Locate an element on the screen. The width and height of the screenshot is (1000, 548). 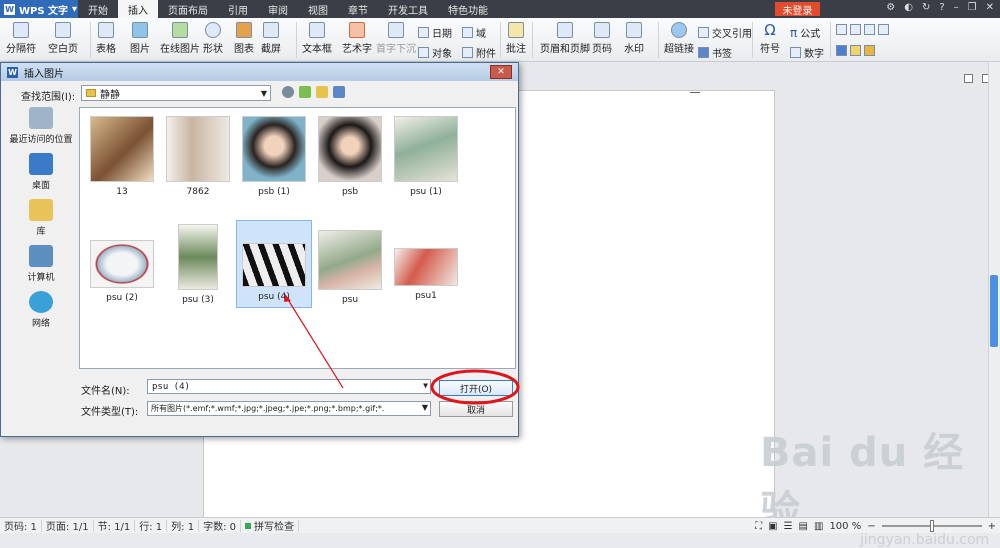
look-in-select: 静静 ▼ is located at coordinates (176, 93).